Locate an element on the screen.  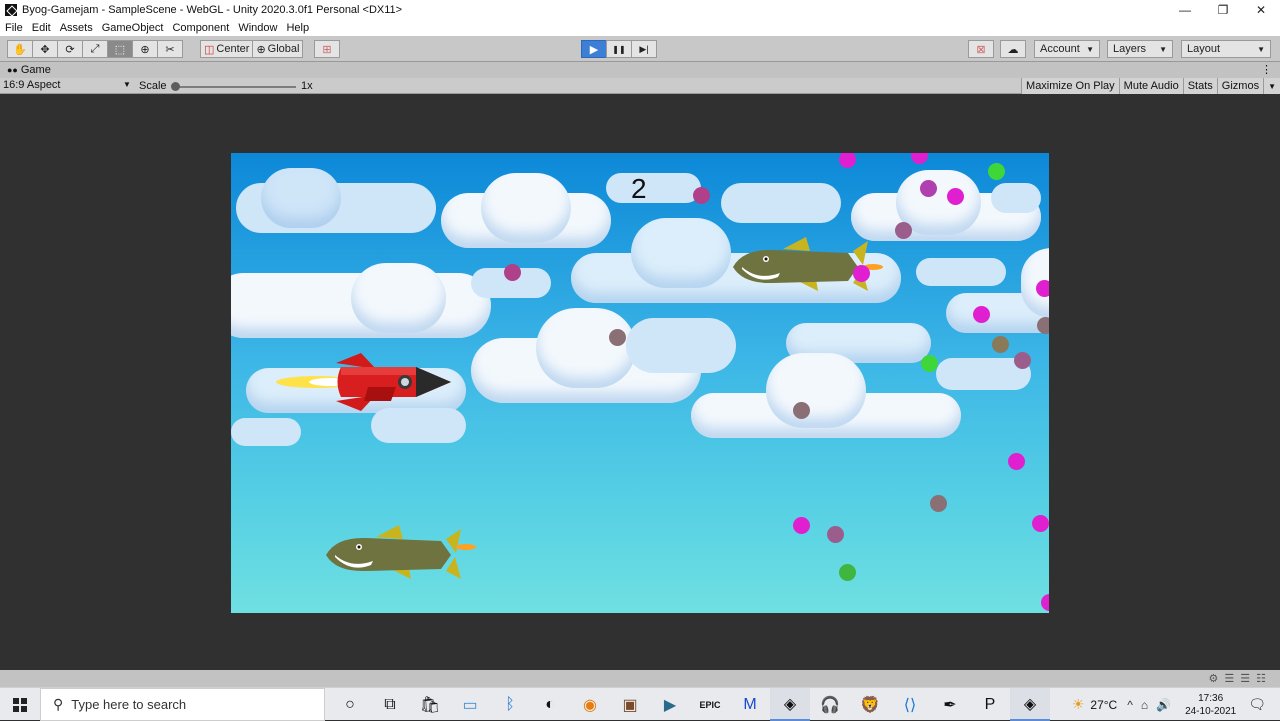
scale-slider-track is located at coordinates (235, 87).